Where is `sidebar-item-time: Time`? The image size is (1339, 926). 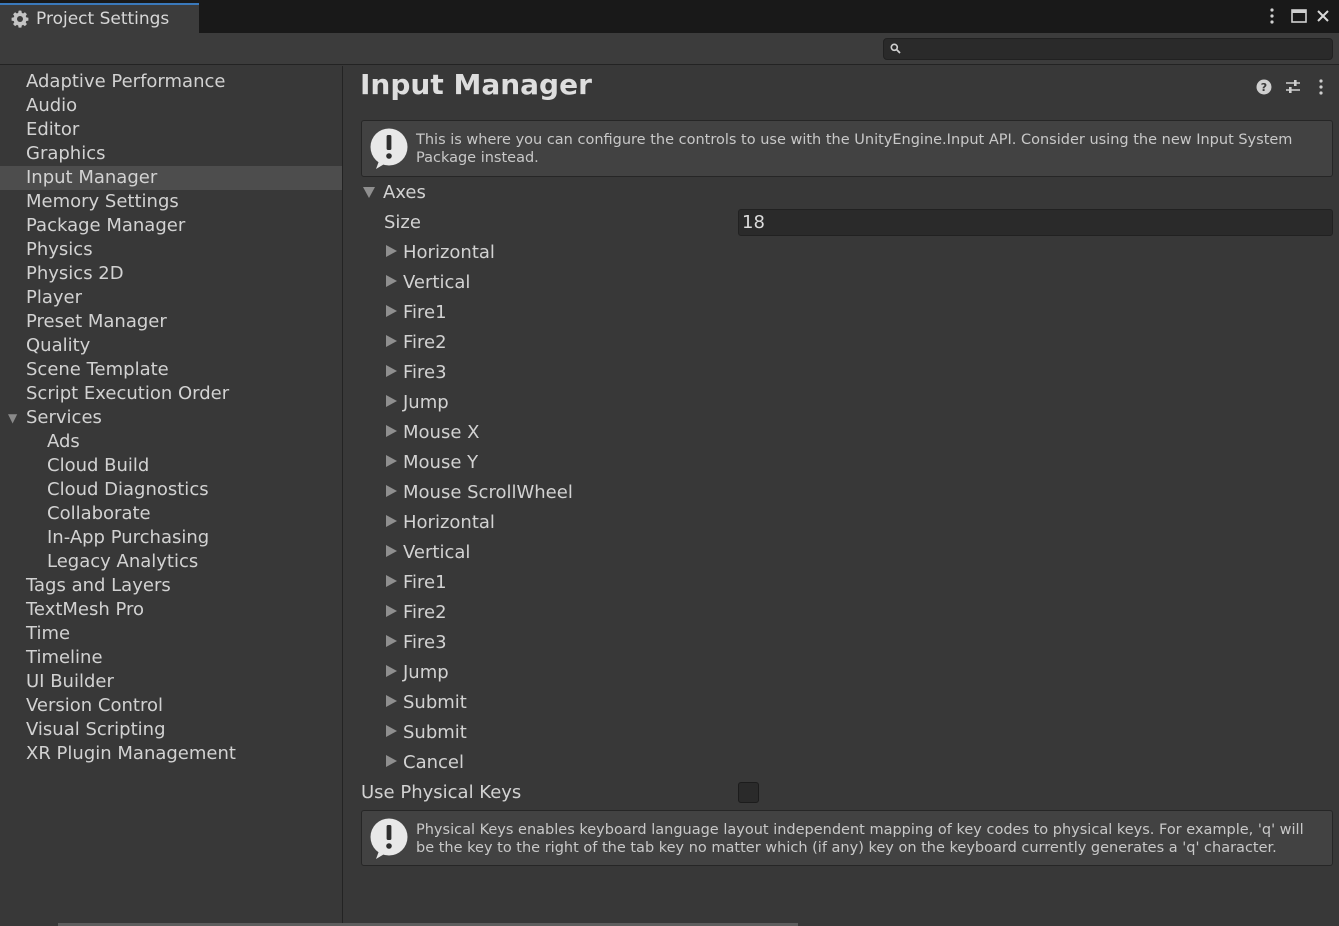 sidebar-item-time: Time is located at coordinates (171, 634).